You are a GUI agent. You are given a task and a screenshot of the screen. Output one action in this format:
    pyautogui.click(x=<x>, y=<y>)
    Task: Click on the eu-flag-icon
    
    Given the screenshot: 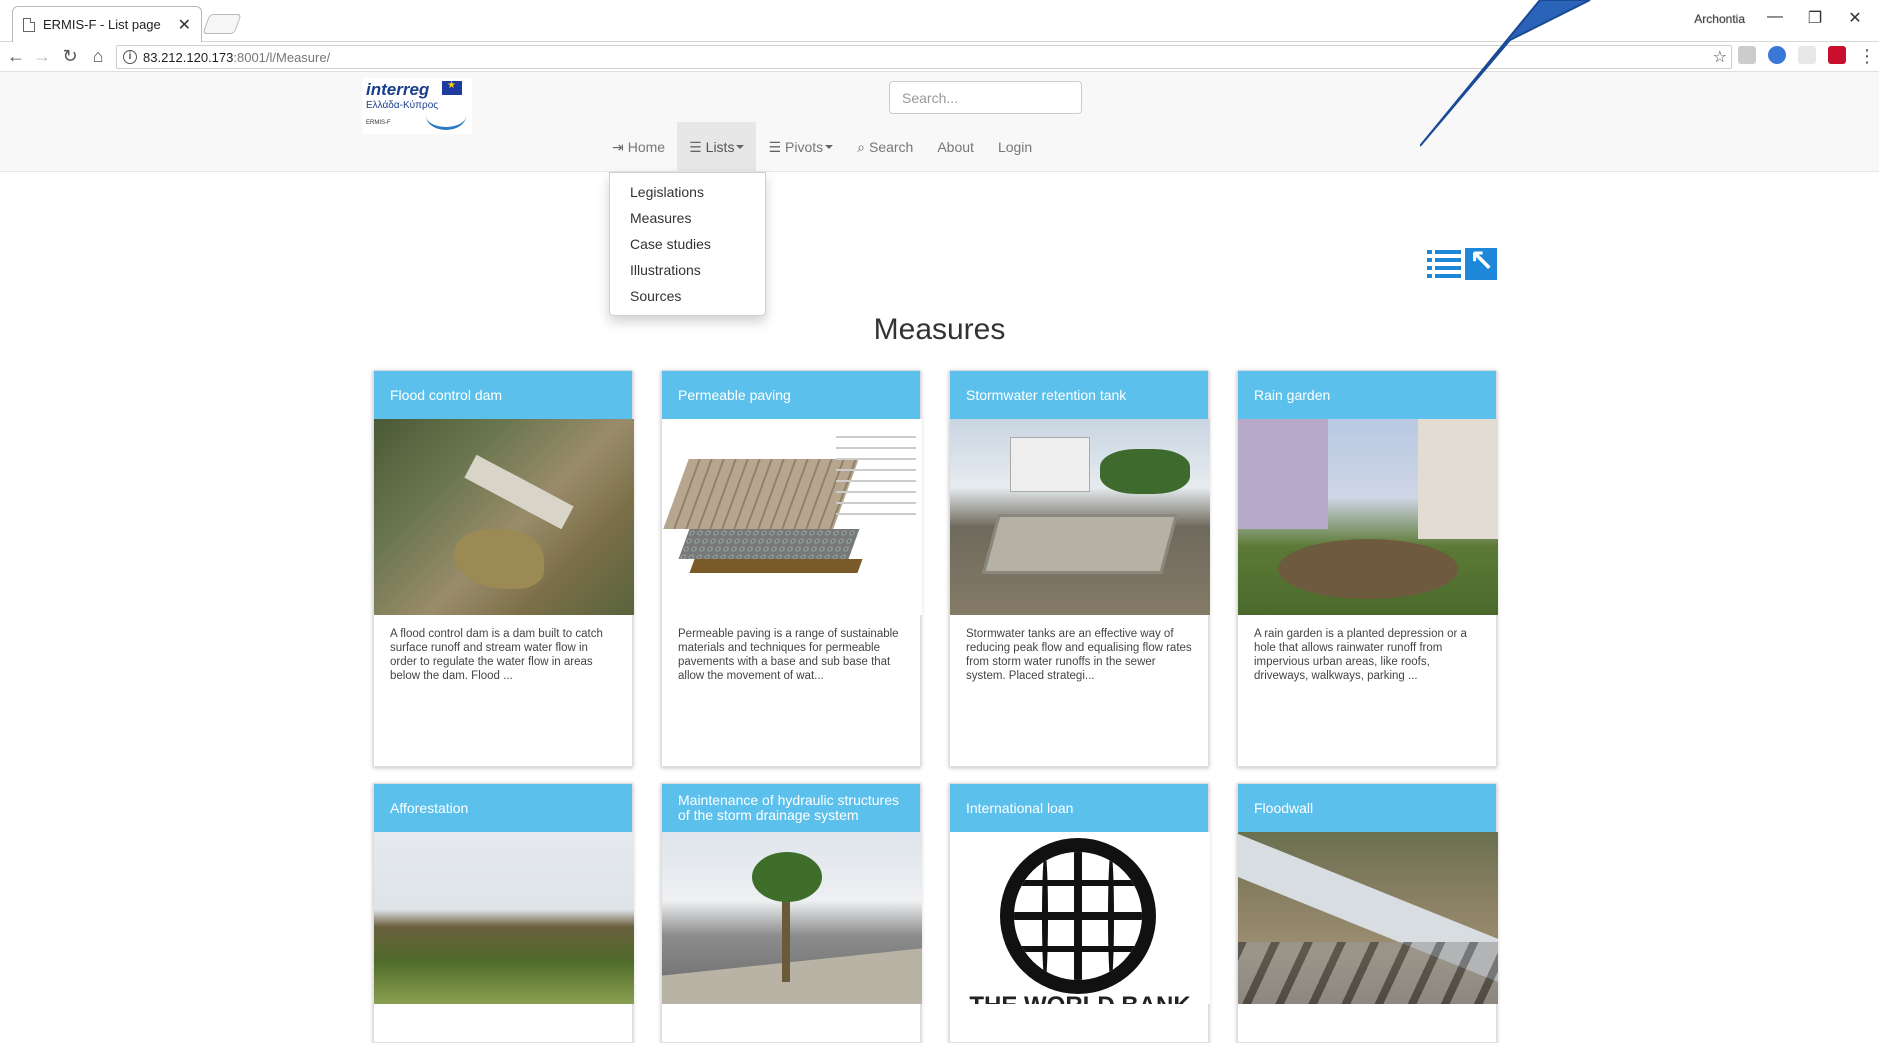 What is the action you would take?
    pyautogui.click(x=452, y=87)
    